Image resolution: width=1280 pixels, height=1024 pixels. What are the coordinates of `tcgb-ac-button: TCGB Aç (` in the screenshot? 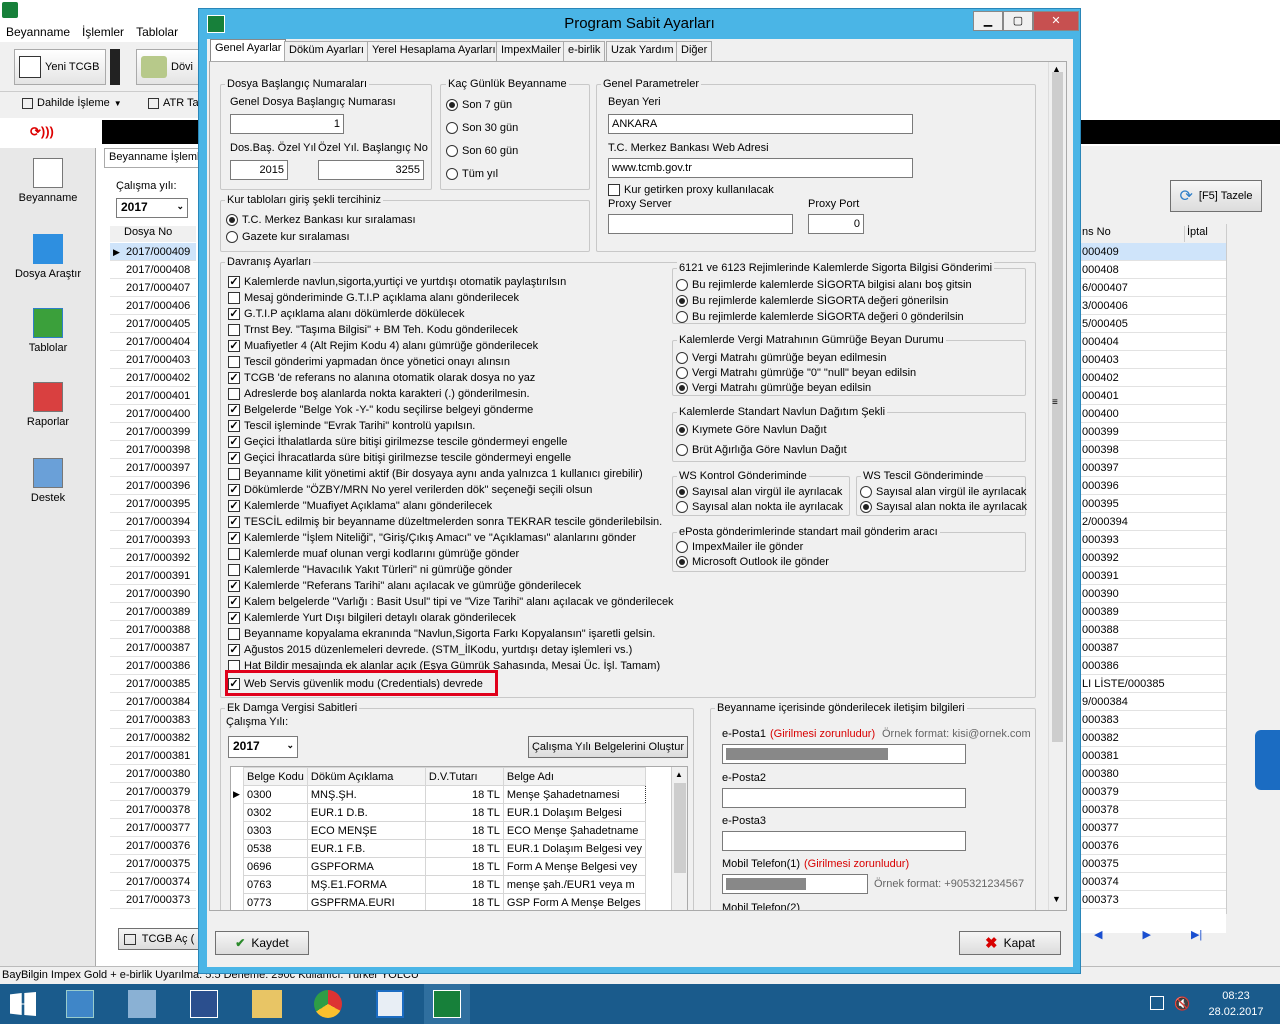 It's located at (159, 939).